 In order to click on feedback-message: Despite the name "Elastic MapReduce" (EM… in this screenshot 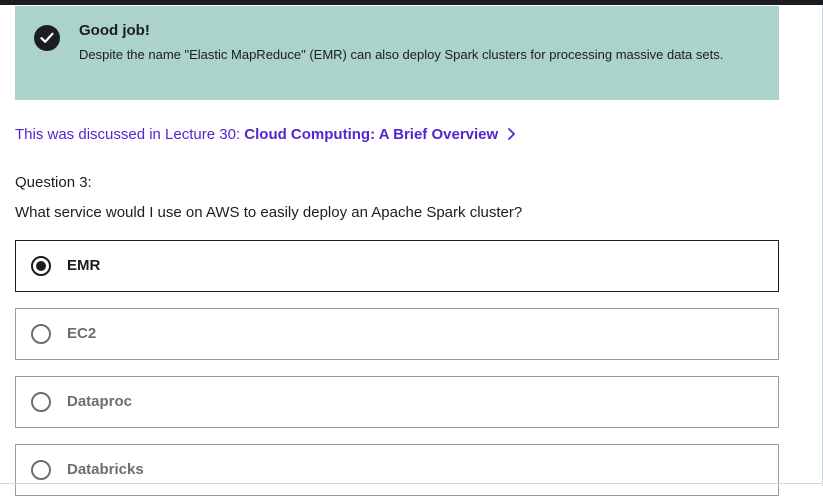, I will do `click(401, 54)`.